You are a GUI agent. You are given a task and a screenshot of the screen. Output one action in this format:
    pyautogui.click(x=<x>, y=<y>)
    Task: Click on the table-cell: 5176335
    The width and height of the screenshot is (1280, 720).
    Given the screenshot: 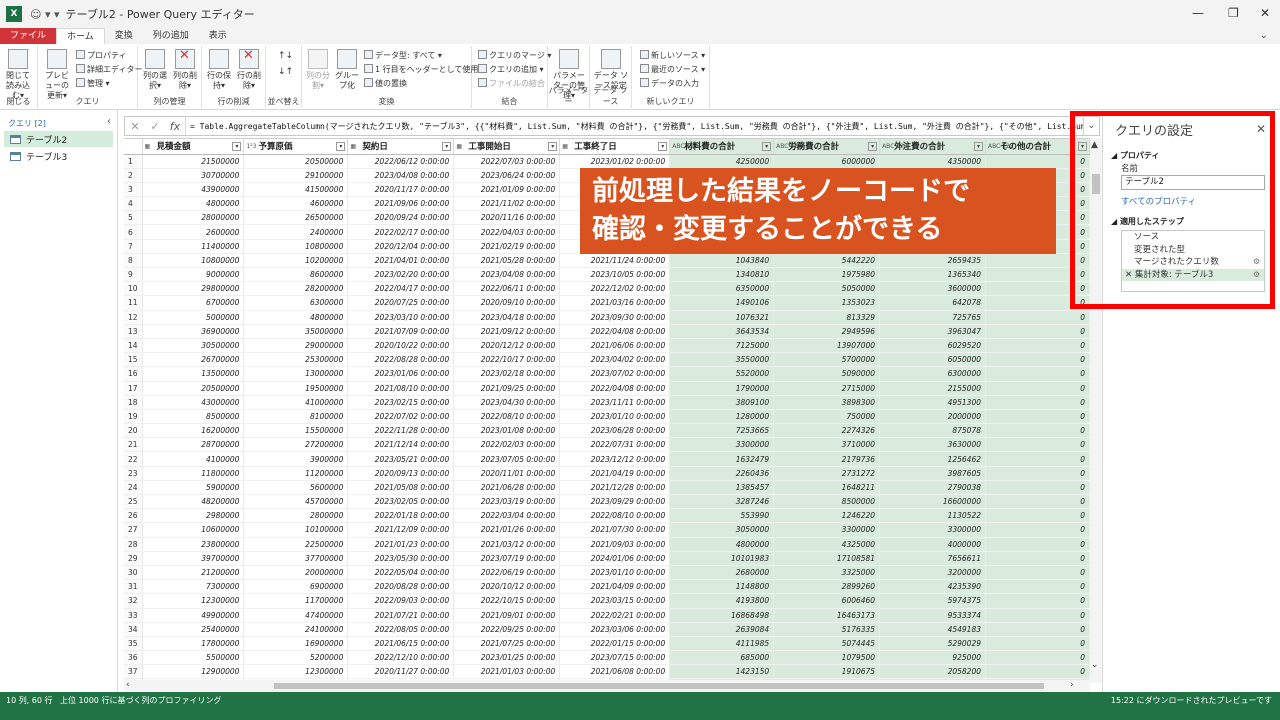 What is the action you would take?
    pyautogui.click(x=827, y=629)
    